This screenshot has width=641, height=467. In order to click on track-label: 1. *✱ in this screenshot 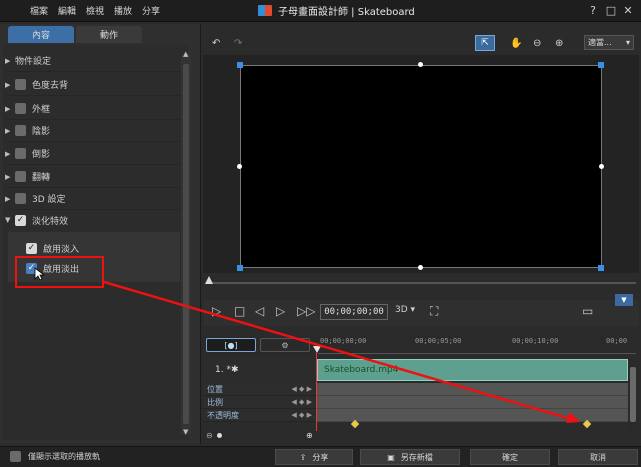, I will do `click(259, 370)`.